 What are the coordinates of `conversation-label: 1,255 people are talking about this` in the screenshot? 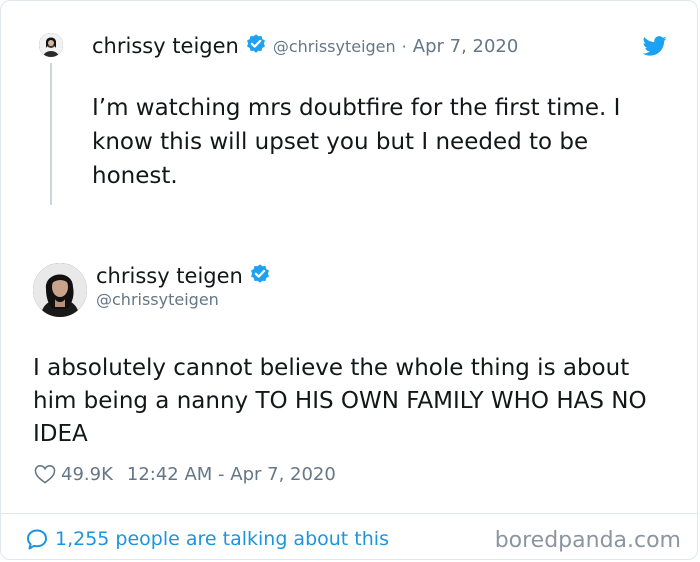 It's located at (222, 539).